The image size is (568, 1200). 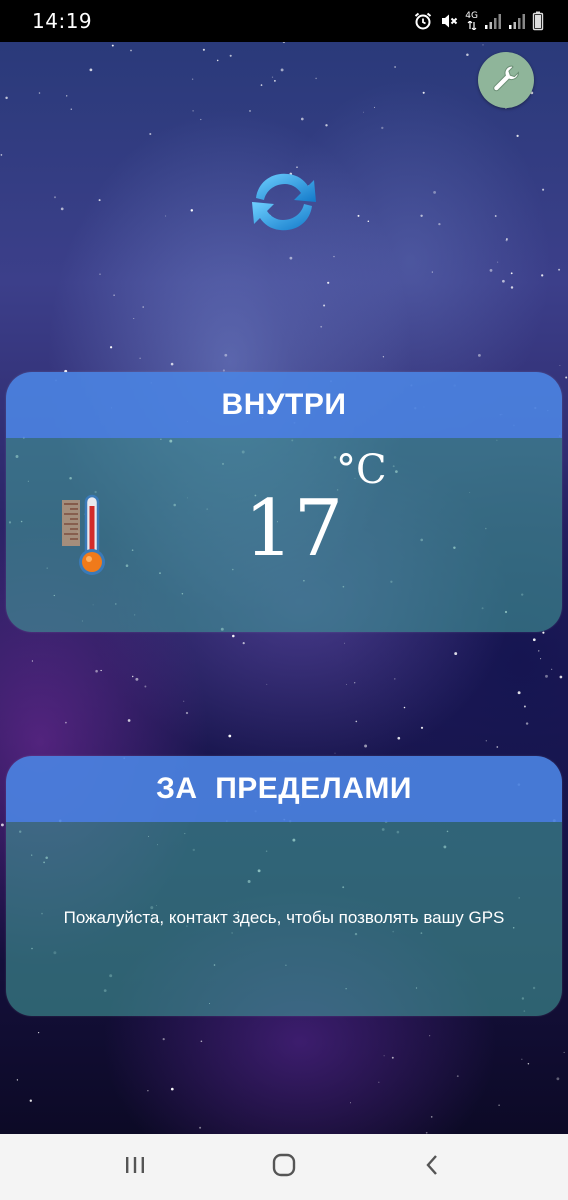 What do you see at coordinates (471, 16) in the screenshot?
I see `network-label: 4G` at bounding box center [471, 16].